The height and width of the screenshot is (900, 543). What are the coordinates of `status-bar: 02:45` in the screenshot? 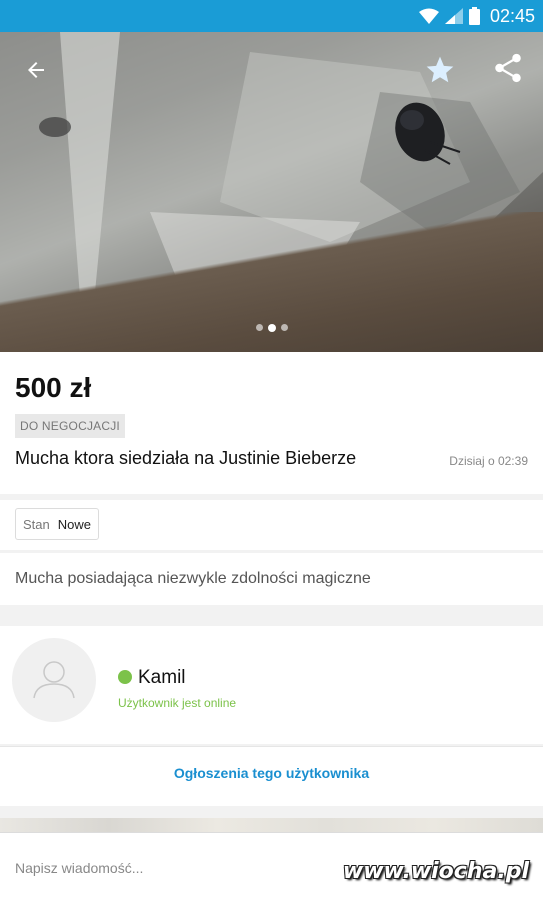 It's located at (271, 16).